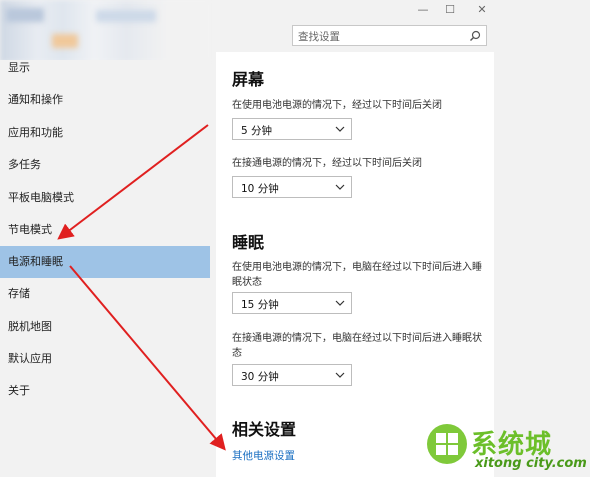  What do you see at coordinates (337, 105) in the screenshot?
I see `screen-battery-label: 在使用电池电源的情况下，经过以下时间后关闭` at bounding box center [337, 105].